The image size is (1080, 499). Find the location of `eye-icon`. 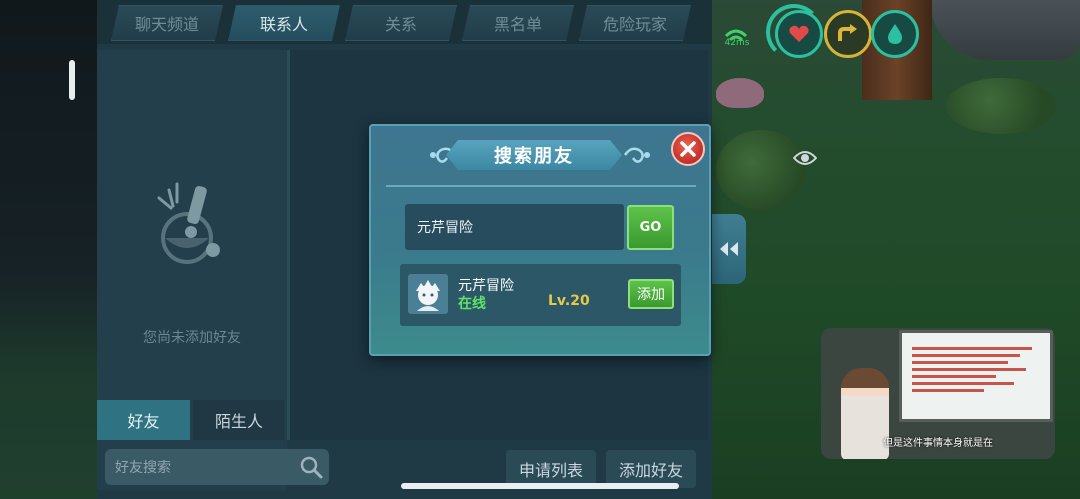

eye-icon is located at coordinates (805, 158).